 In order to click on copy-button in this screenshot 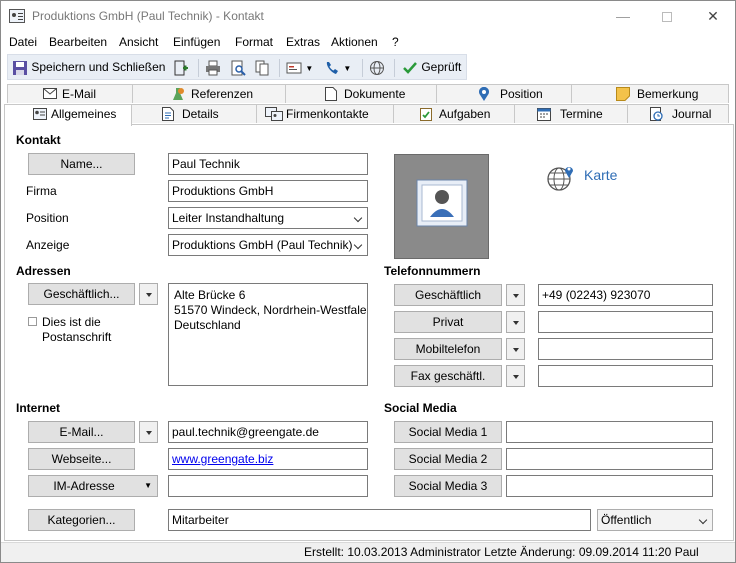, I will do `click(263, 68)`.